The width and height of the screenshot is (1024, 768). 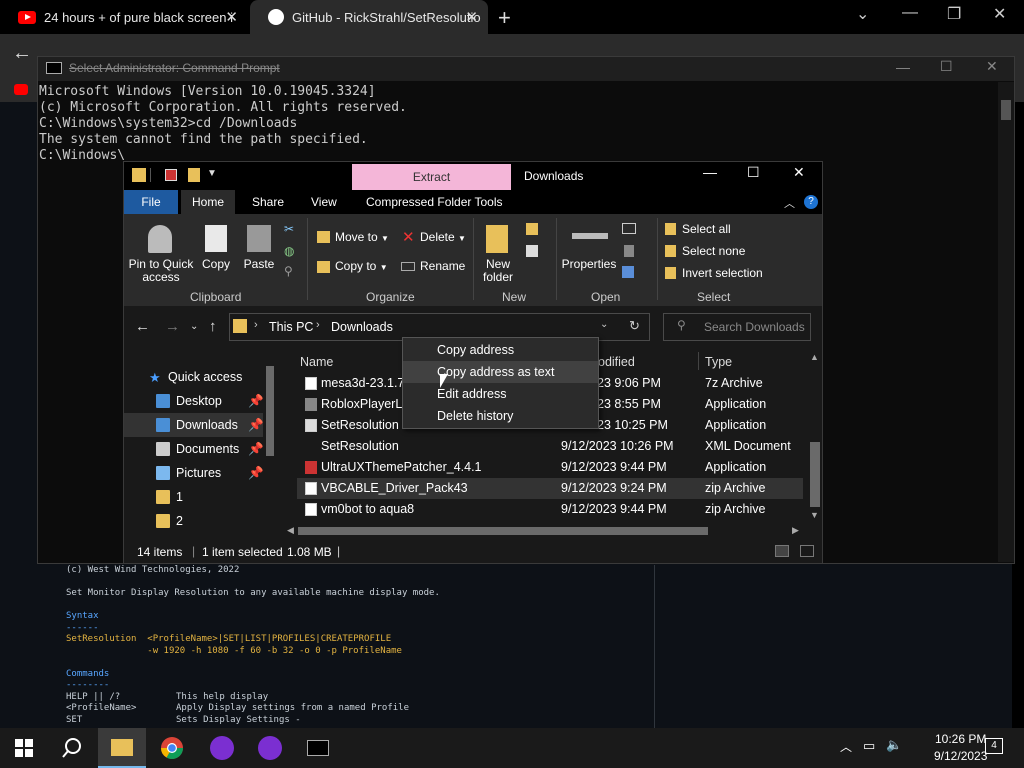 What do you see at coordinates (268, 202) in the screenshot?
I see `tab-share: Share` at bounding box center [268, 202].